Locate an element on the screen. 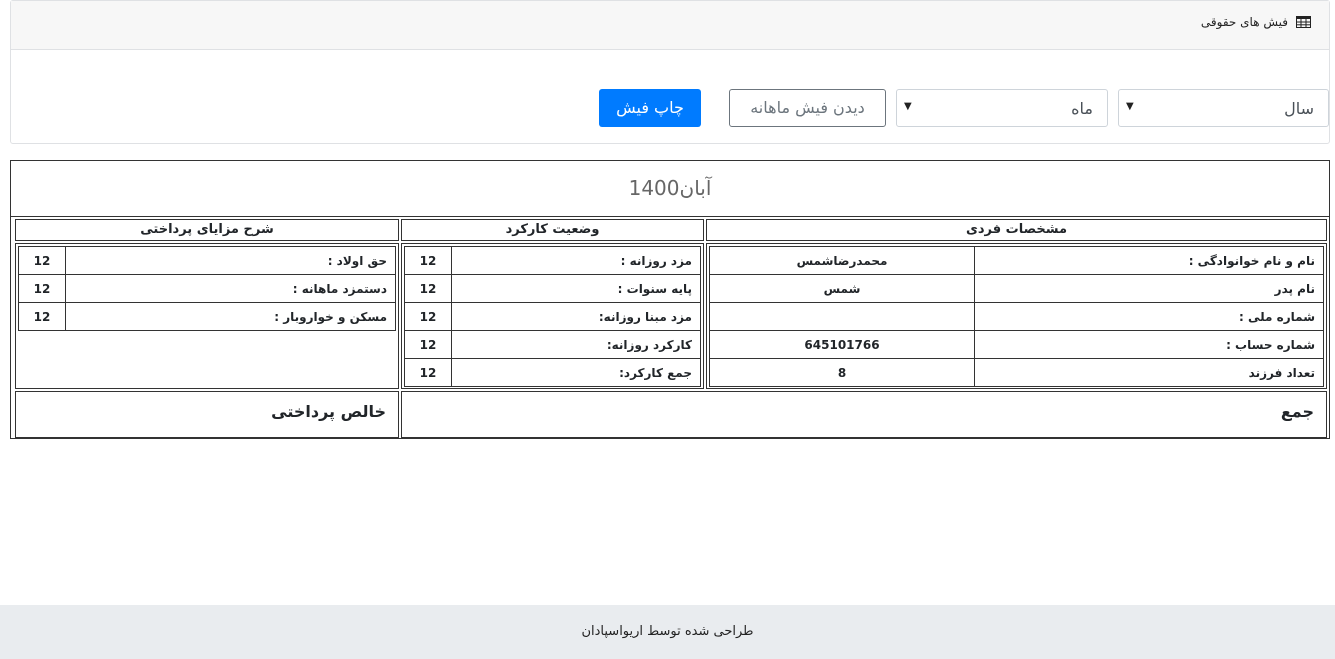  table-row: جمع کارکرد: 12 is located at coordinates (552, 372).